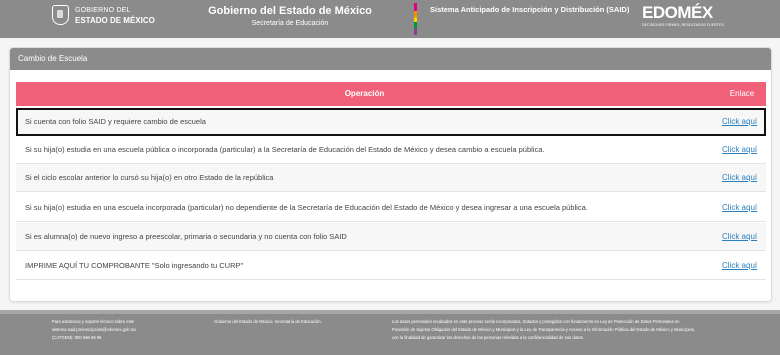  I want to click on column-header-operation: Operación, so click(364, 93).